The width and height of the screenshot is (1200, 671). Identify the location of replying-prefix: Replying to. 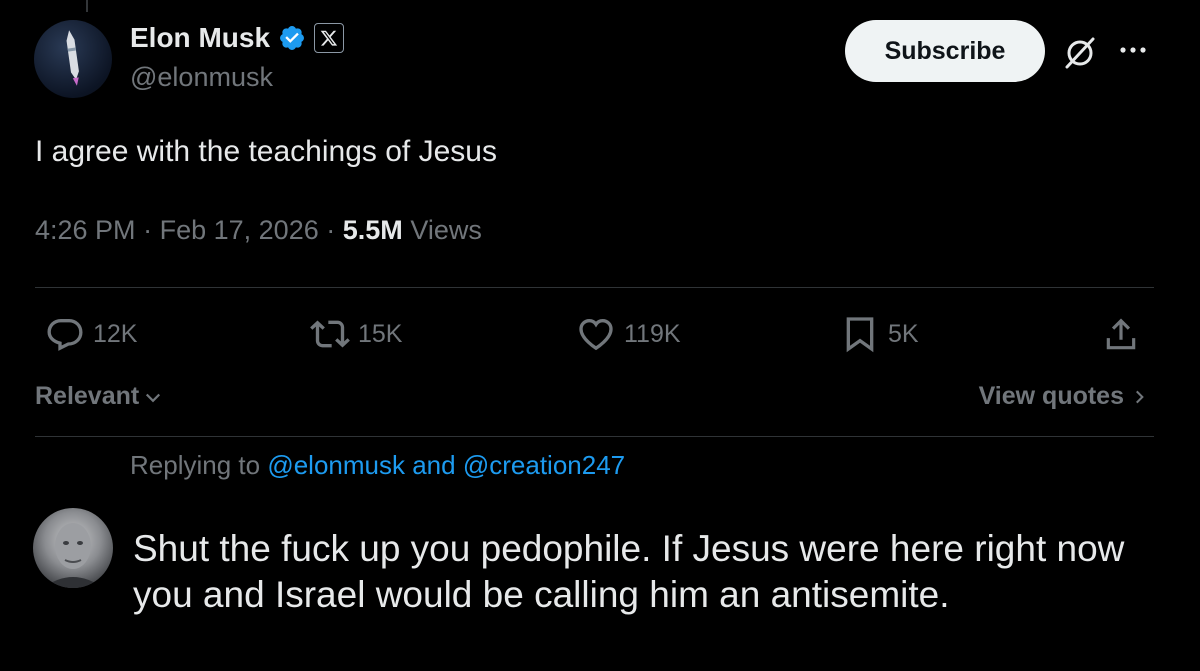
(195, 465).